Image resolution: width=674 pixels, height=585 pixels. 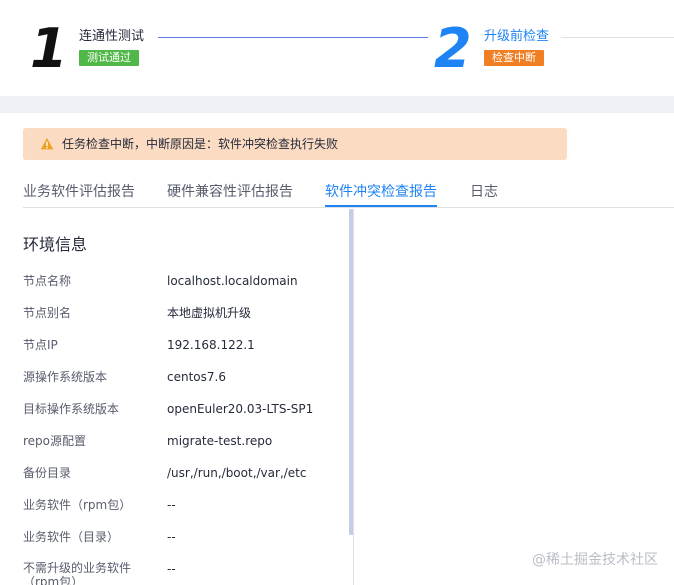 What do you see at coordinates (240, 409) in the screenshot?
I see `env-value: openEuler20.03-LTS-SP1` at bounding box center [240, 409].